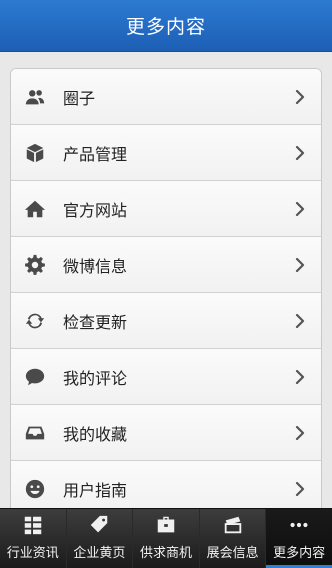 Image resolution: width=332 pixels, height=568 pixels. What do you see at coordinates (33, 525) in the screenshot?
I see `list-icon` at bounding box center [33, 525].